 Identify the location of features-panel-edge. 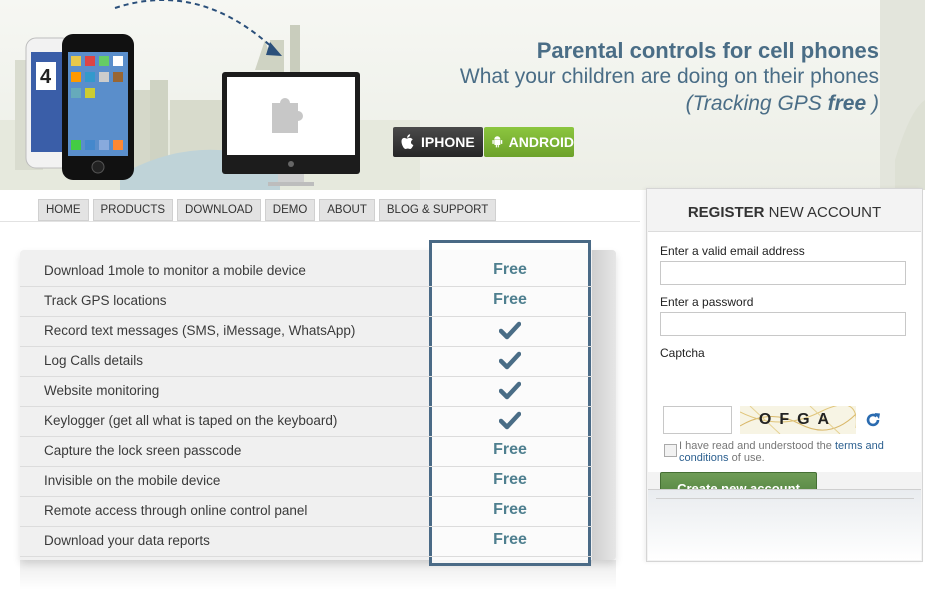
(604, 405).